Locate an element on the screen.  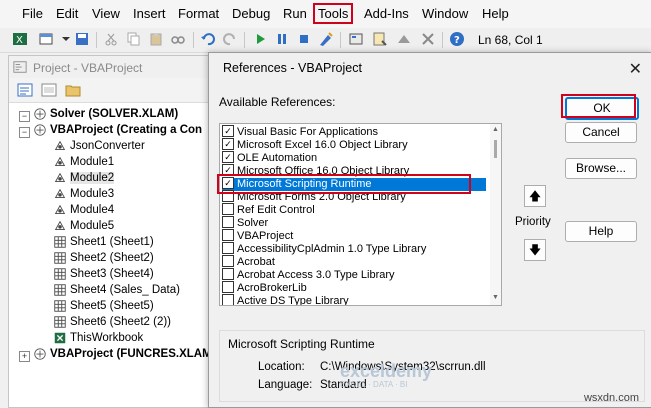
reference-item: VBAProject is located at coordinates (354, 236).